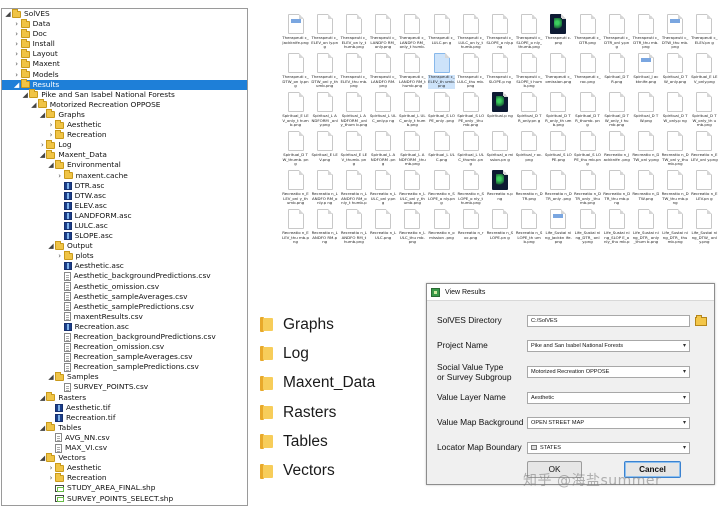  Describe the element at coordinates (441, 32) in the screenshot. I see `file-thumbnail: Therapeuti c_LULC.pn g` at that location.